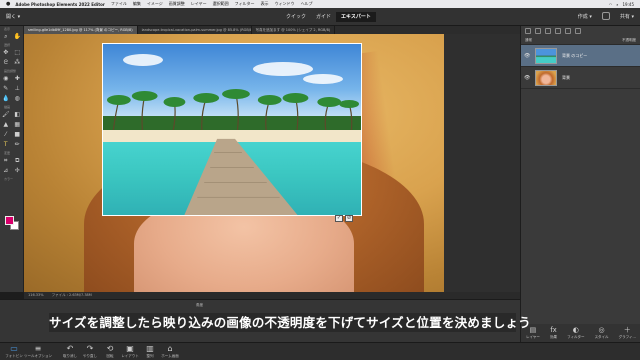 The width and height of the screenshot is (640, 360). What do you see at coordinates (528, 31) in the screenshot?
I see `new-layer-icon` at bounding box center [528, 31].